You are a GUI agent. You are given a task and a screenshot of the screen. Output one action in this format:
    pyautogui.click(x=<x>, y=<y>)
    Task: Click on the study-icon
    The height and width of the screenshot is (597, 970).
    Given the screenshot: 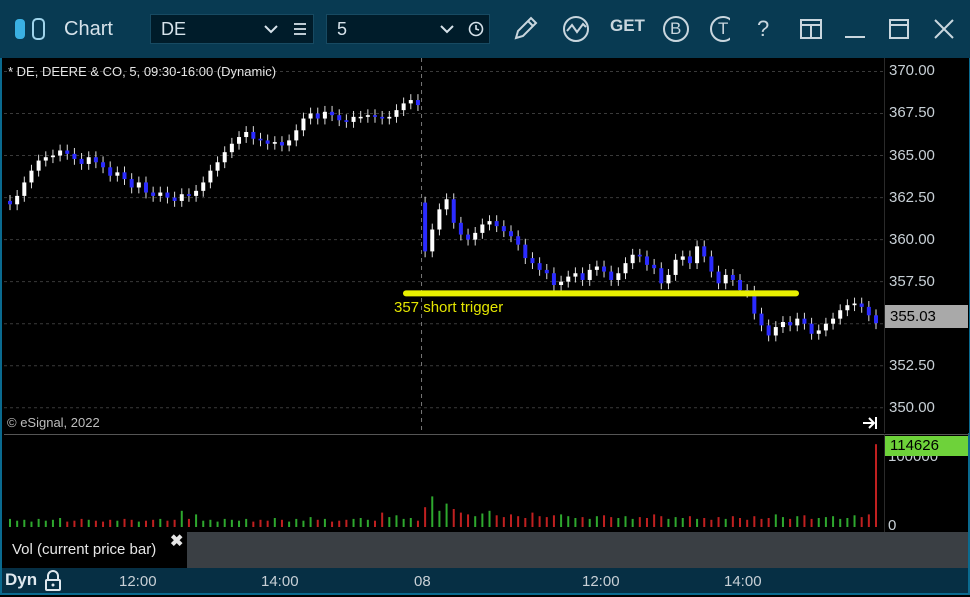 What is the action you would take?
    pyautogui.click(x=576, y=29)
    